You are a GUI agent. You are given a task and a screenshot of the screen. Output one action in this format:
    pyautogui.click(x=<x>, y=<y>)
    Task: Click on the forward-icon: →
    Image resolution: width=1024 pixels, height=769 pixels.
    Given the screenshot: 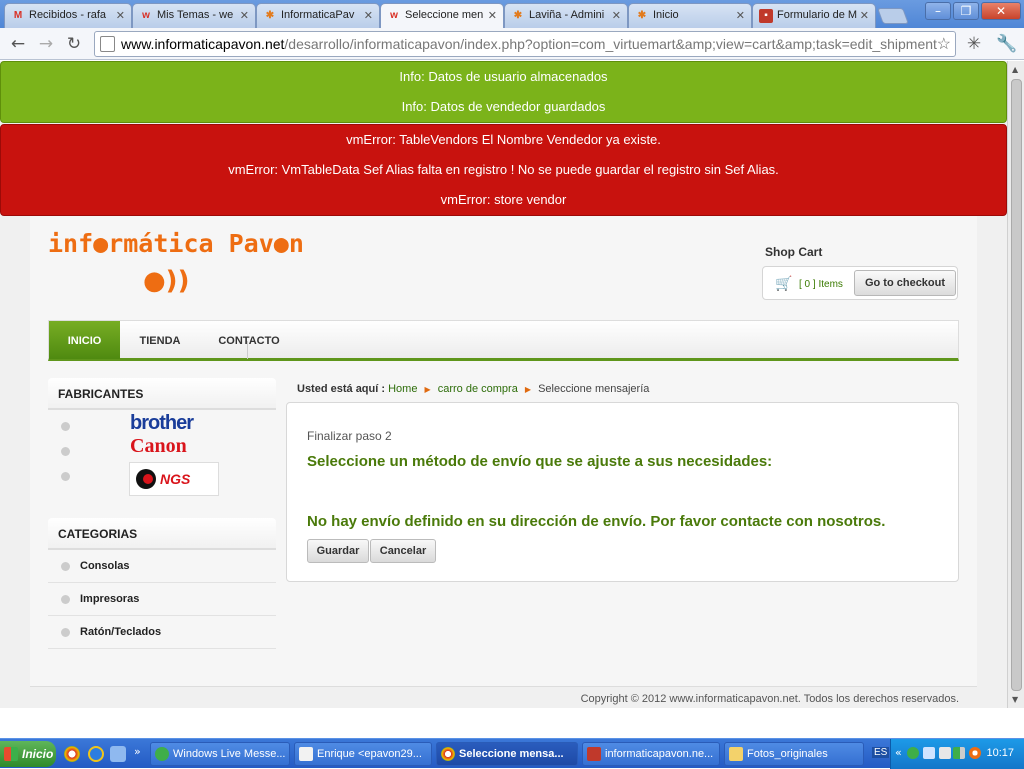 What is the action you would take?
    pyautogui.click(x=46, y=44)
    